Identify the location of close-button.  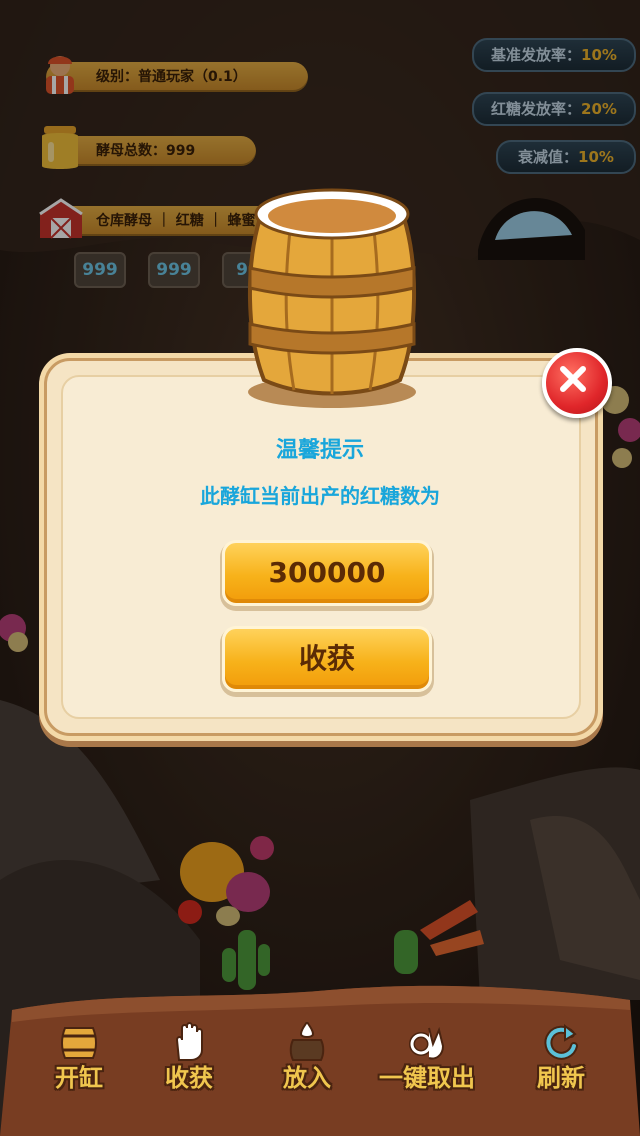
(577, 383).